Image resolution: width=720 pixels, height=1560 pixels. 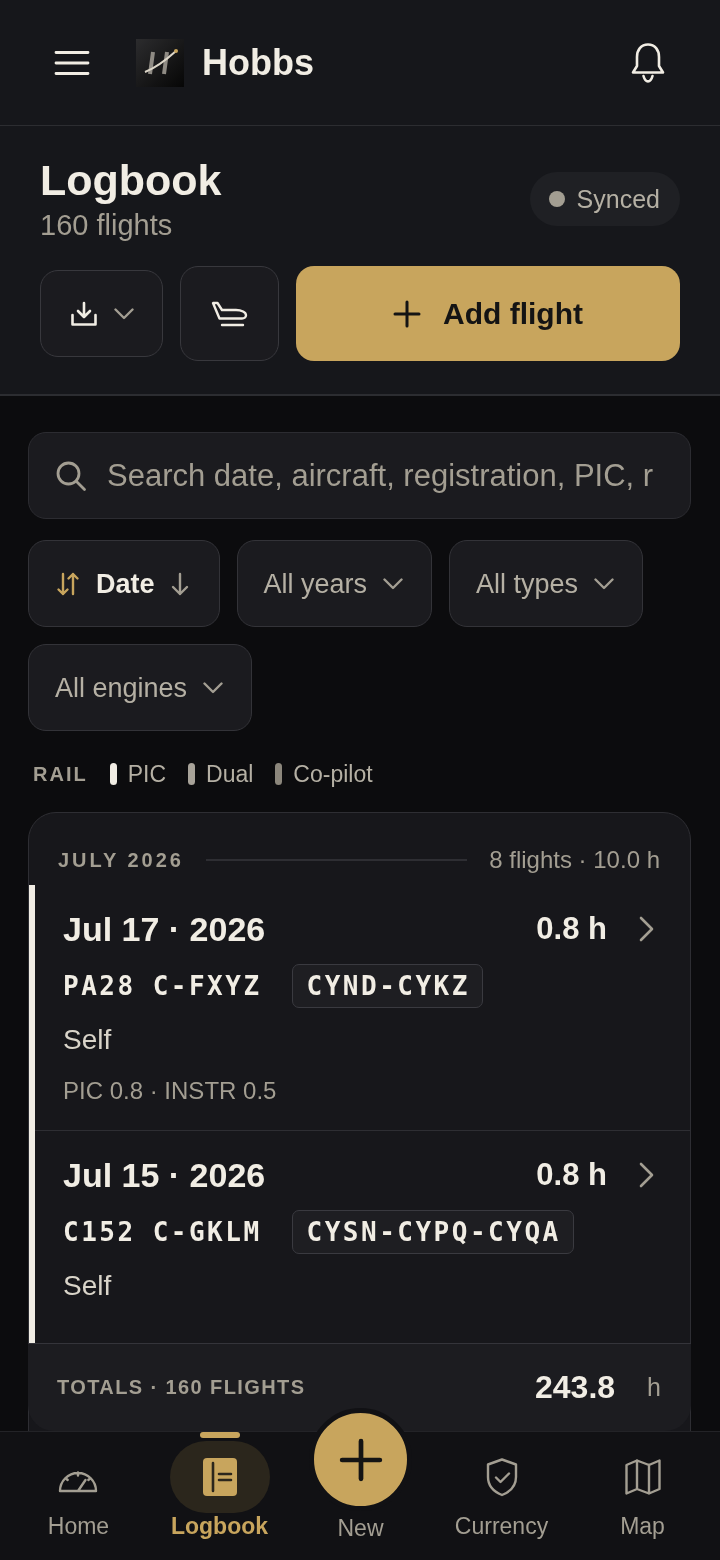 I want to click on legend-title: RAIL, so click(x=60, y=774).